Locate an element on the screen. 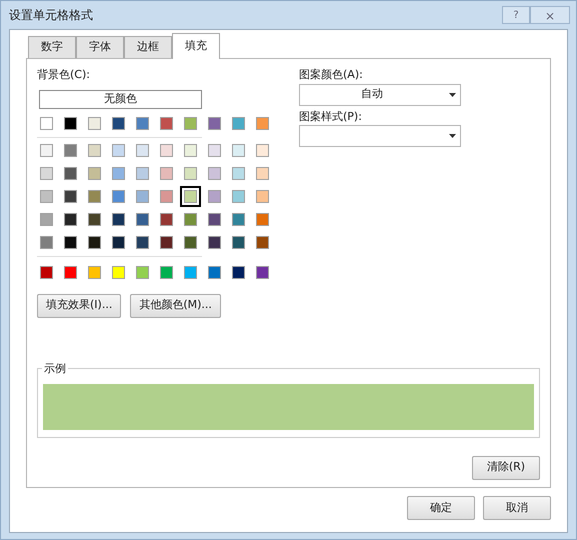 The image size is (577, 540). pattern-color-dropdown: 自动 is located at coordinates (380, 95).